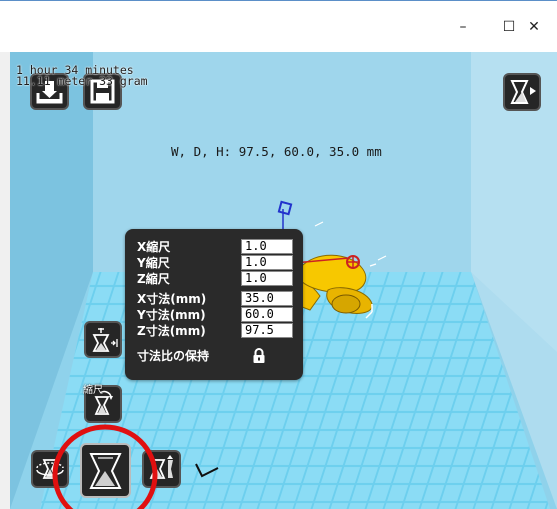 The width and height of the screenshot is (557, 509). I want to click on highlight-annotation, so click(105, 466).